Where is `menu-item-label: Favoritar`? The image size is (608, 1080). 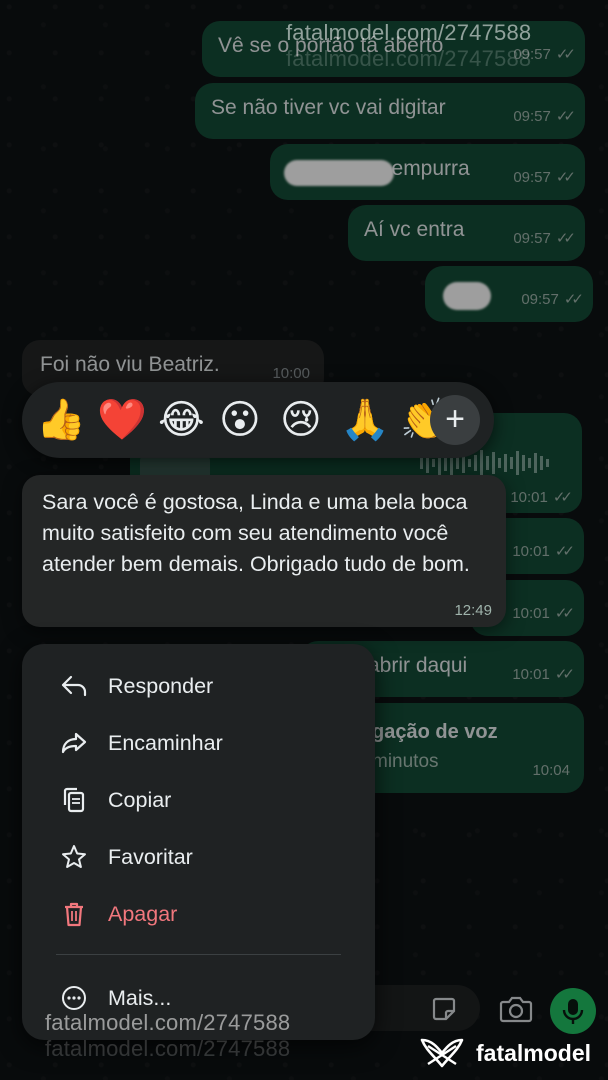
menu-item-label: Favoritar is located at coordinates (150, 856).